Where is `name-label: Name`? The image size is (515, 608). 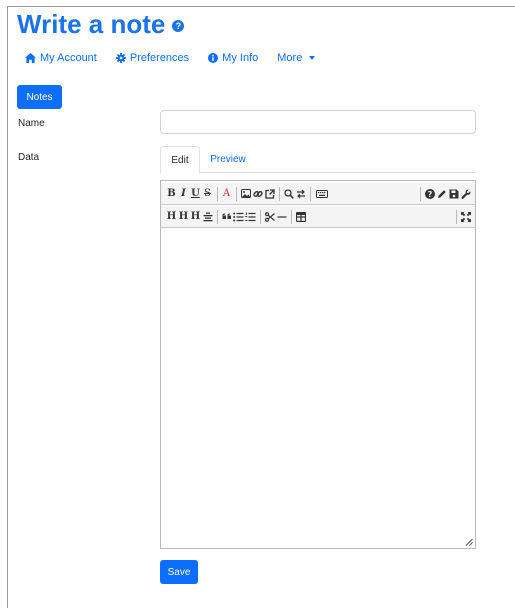 name-label: Name is located at coordinates (31, 123).